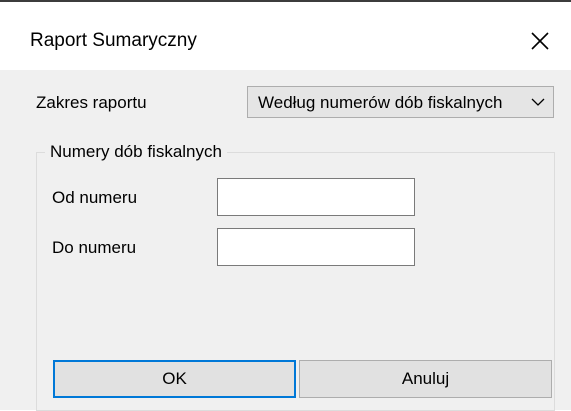 This screenshot has width=571, height=411. I want to click on report-range-select: Według numerów dób fiskalnych, so click(400, 102).